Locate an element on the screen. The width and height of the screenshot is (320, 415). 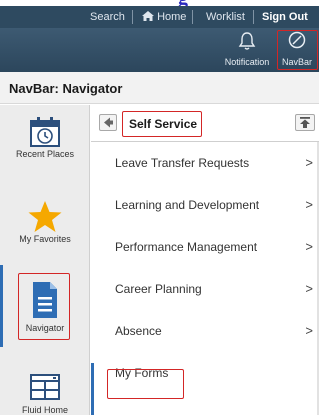
list-item-label: Learning and Development is located at coordinates (187, 205).